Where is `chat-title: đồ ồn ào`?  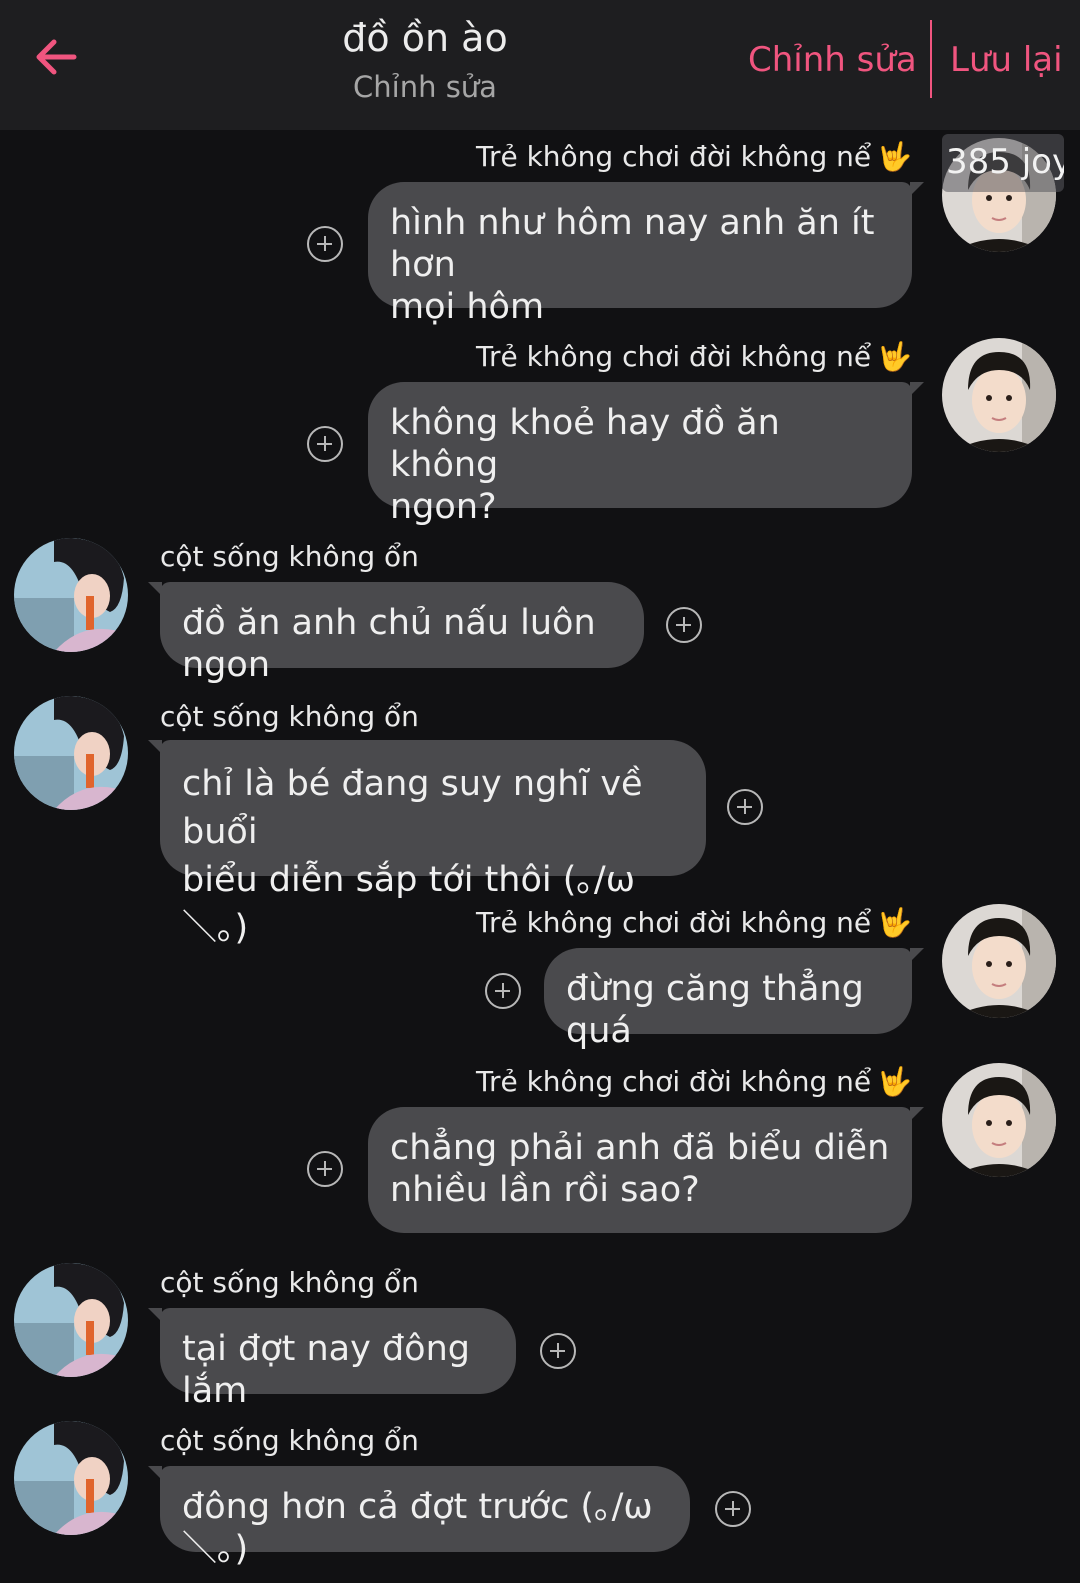
chat-title: đồ ồn ào is located at coordinates (425, 38).